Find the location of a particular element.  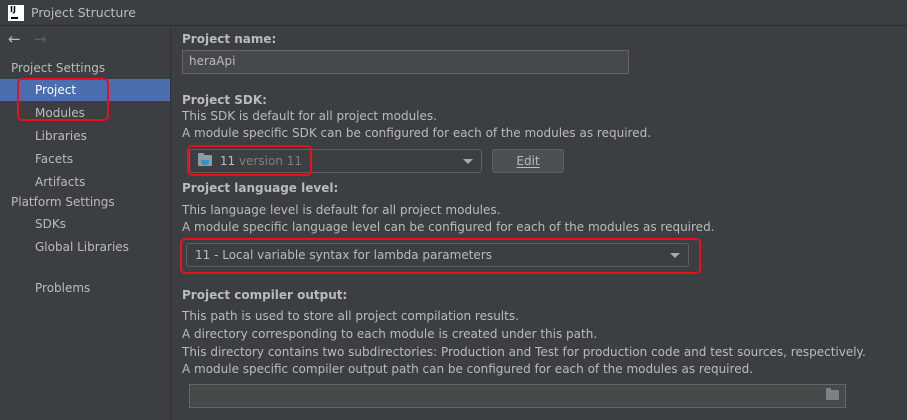

edit-button-label: Edit is located at coordinates (528, 161).